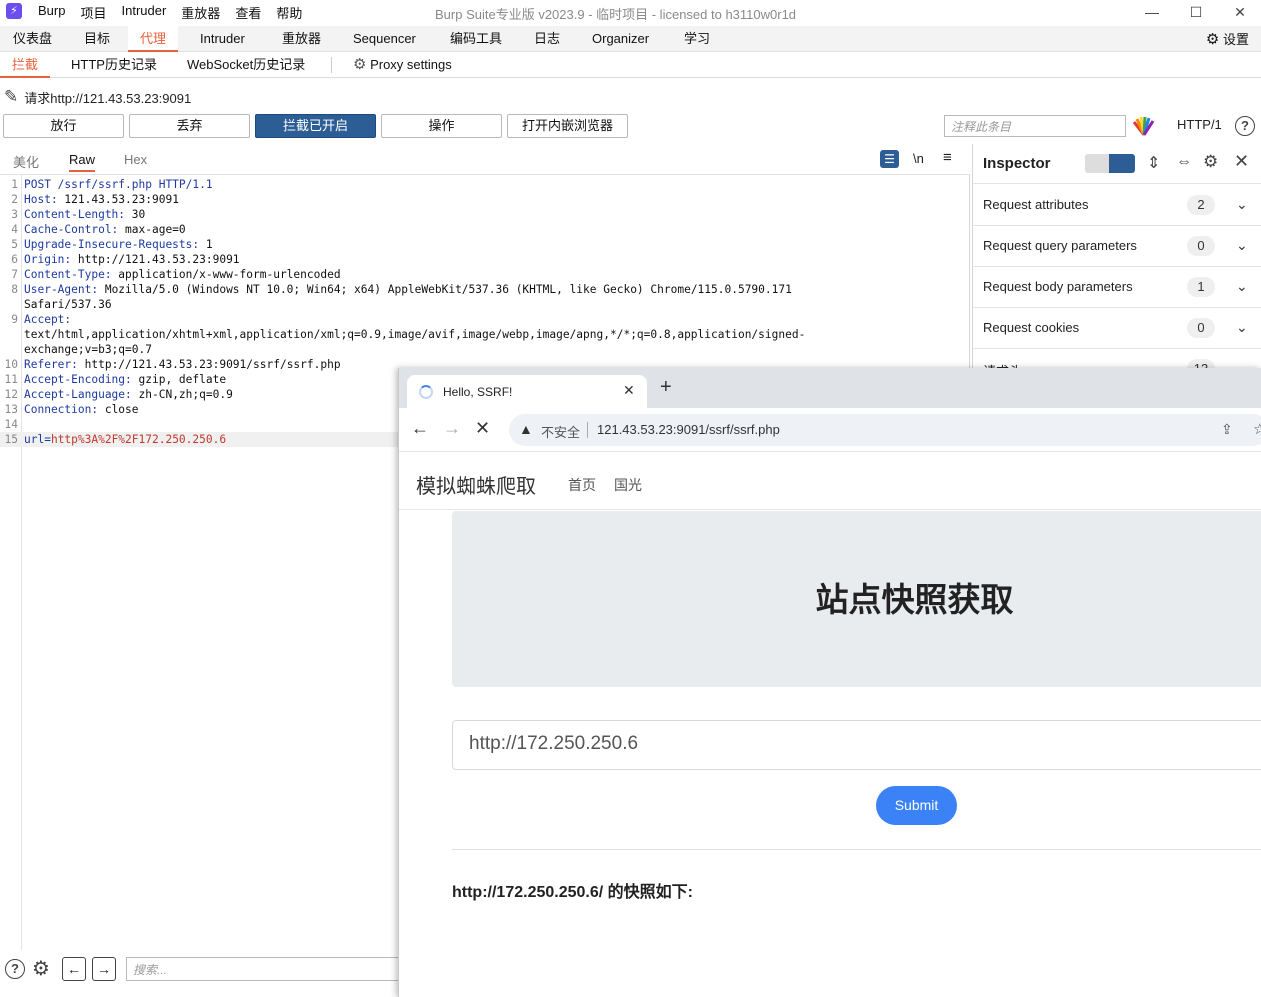 The width and height of the screenshot is (1261, 997). What do you see at coordinates (1257, 429) in the screenshot?
I see `bookmark-star-icon: ☆` at bounding box center [1257, 429].